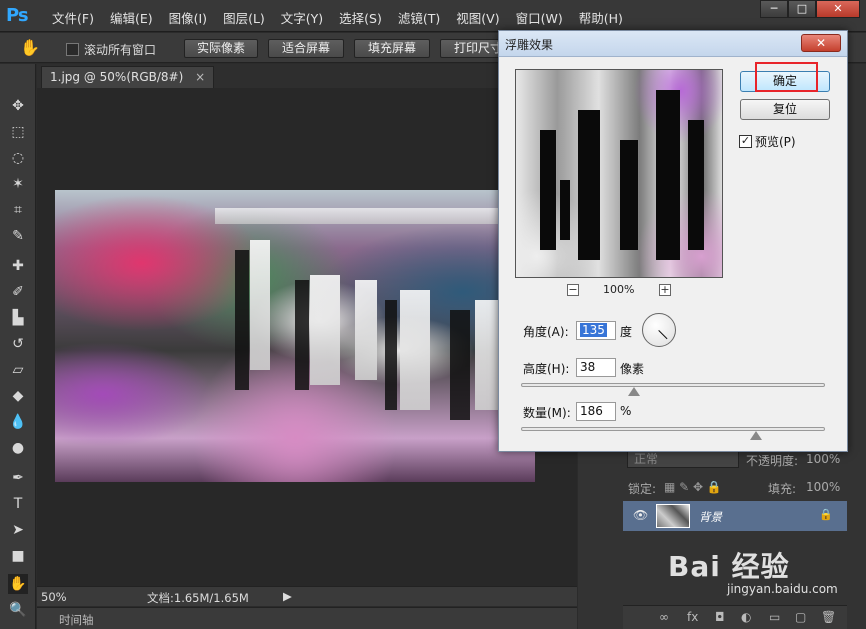 The height and width of the screenshot is (629, 866). I want to click on angle-value: 135, so click(593, 330).